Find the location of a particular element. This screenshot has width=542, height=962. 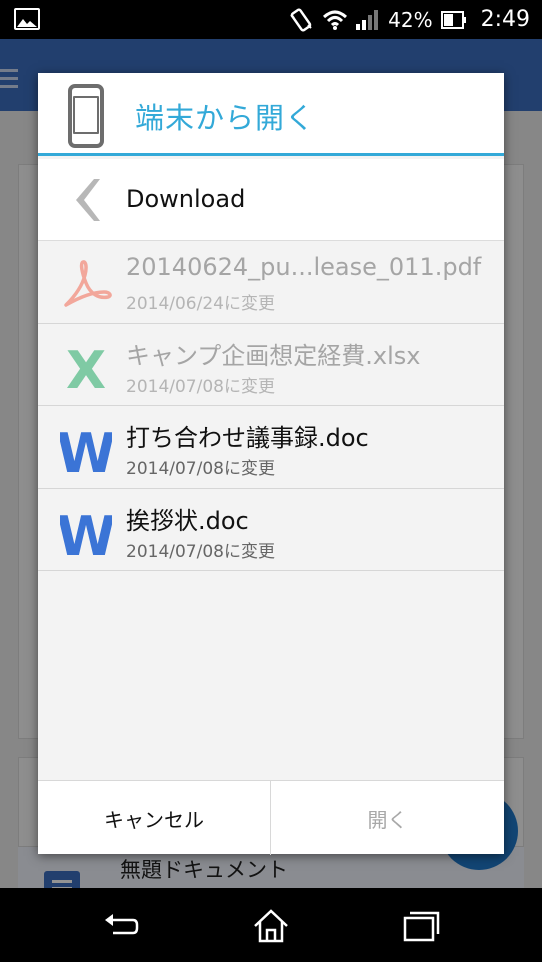

dialog-title: 端末から開く is located at coordinates (225, 118).